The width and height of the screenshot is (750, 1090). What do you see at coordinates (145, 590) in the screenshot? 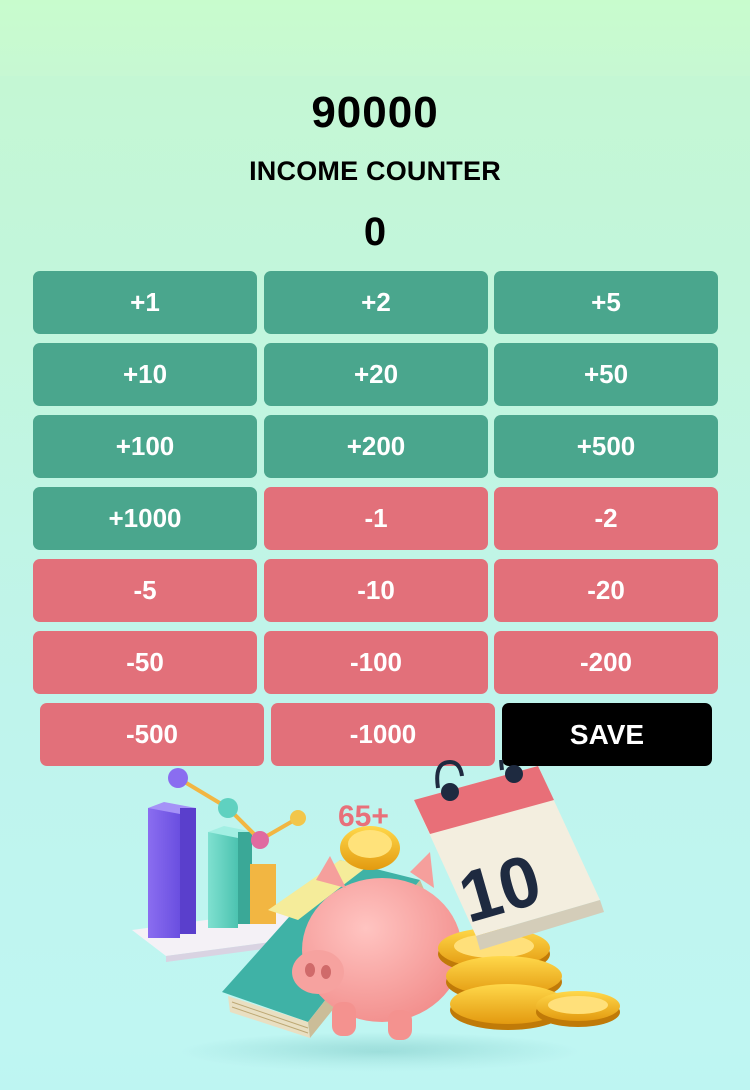
I see `minus-5-button: -5` at bounding box center [145, 590].